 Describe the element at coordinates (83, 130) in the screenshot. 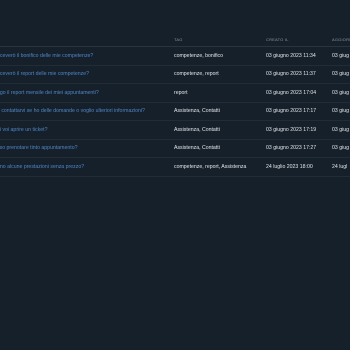

I see `question-link: oi voi aprire un ticket?` at that location.